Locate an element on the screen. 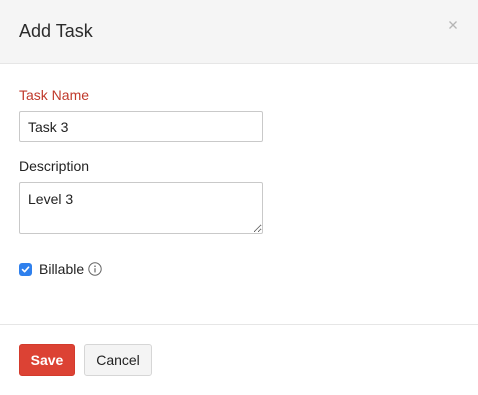 This screenshot has height=395, width=478. billable-label: Billable is located at coordinates (62, 269).